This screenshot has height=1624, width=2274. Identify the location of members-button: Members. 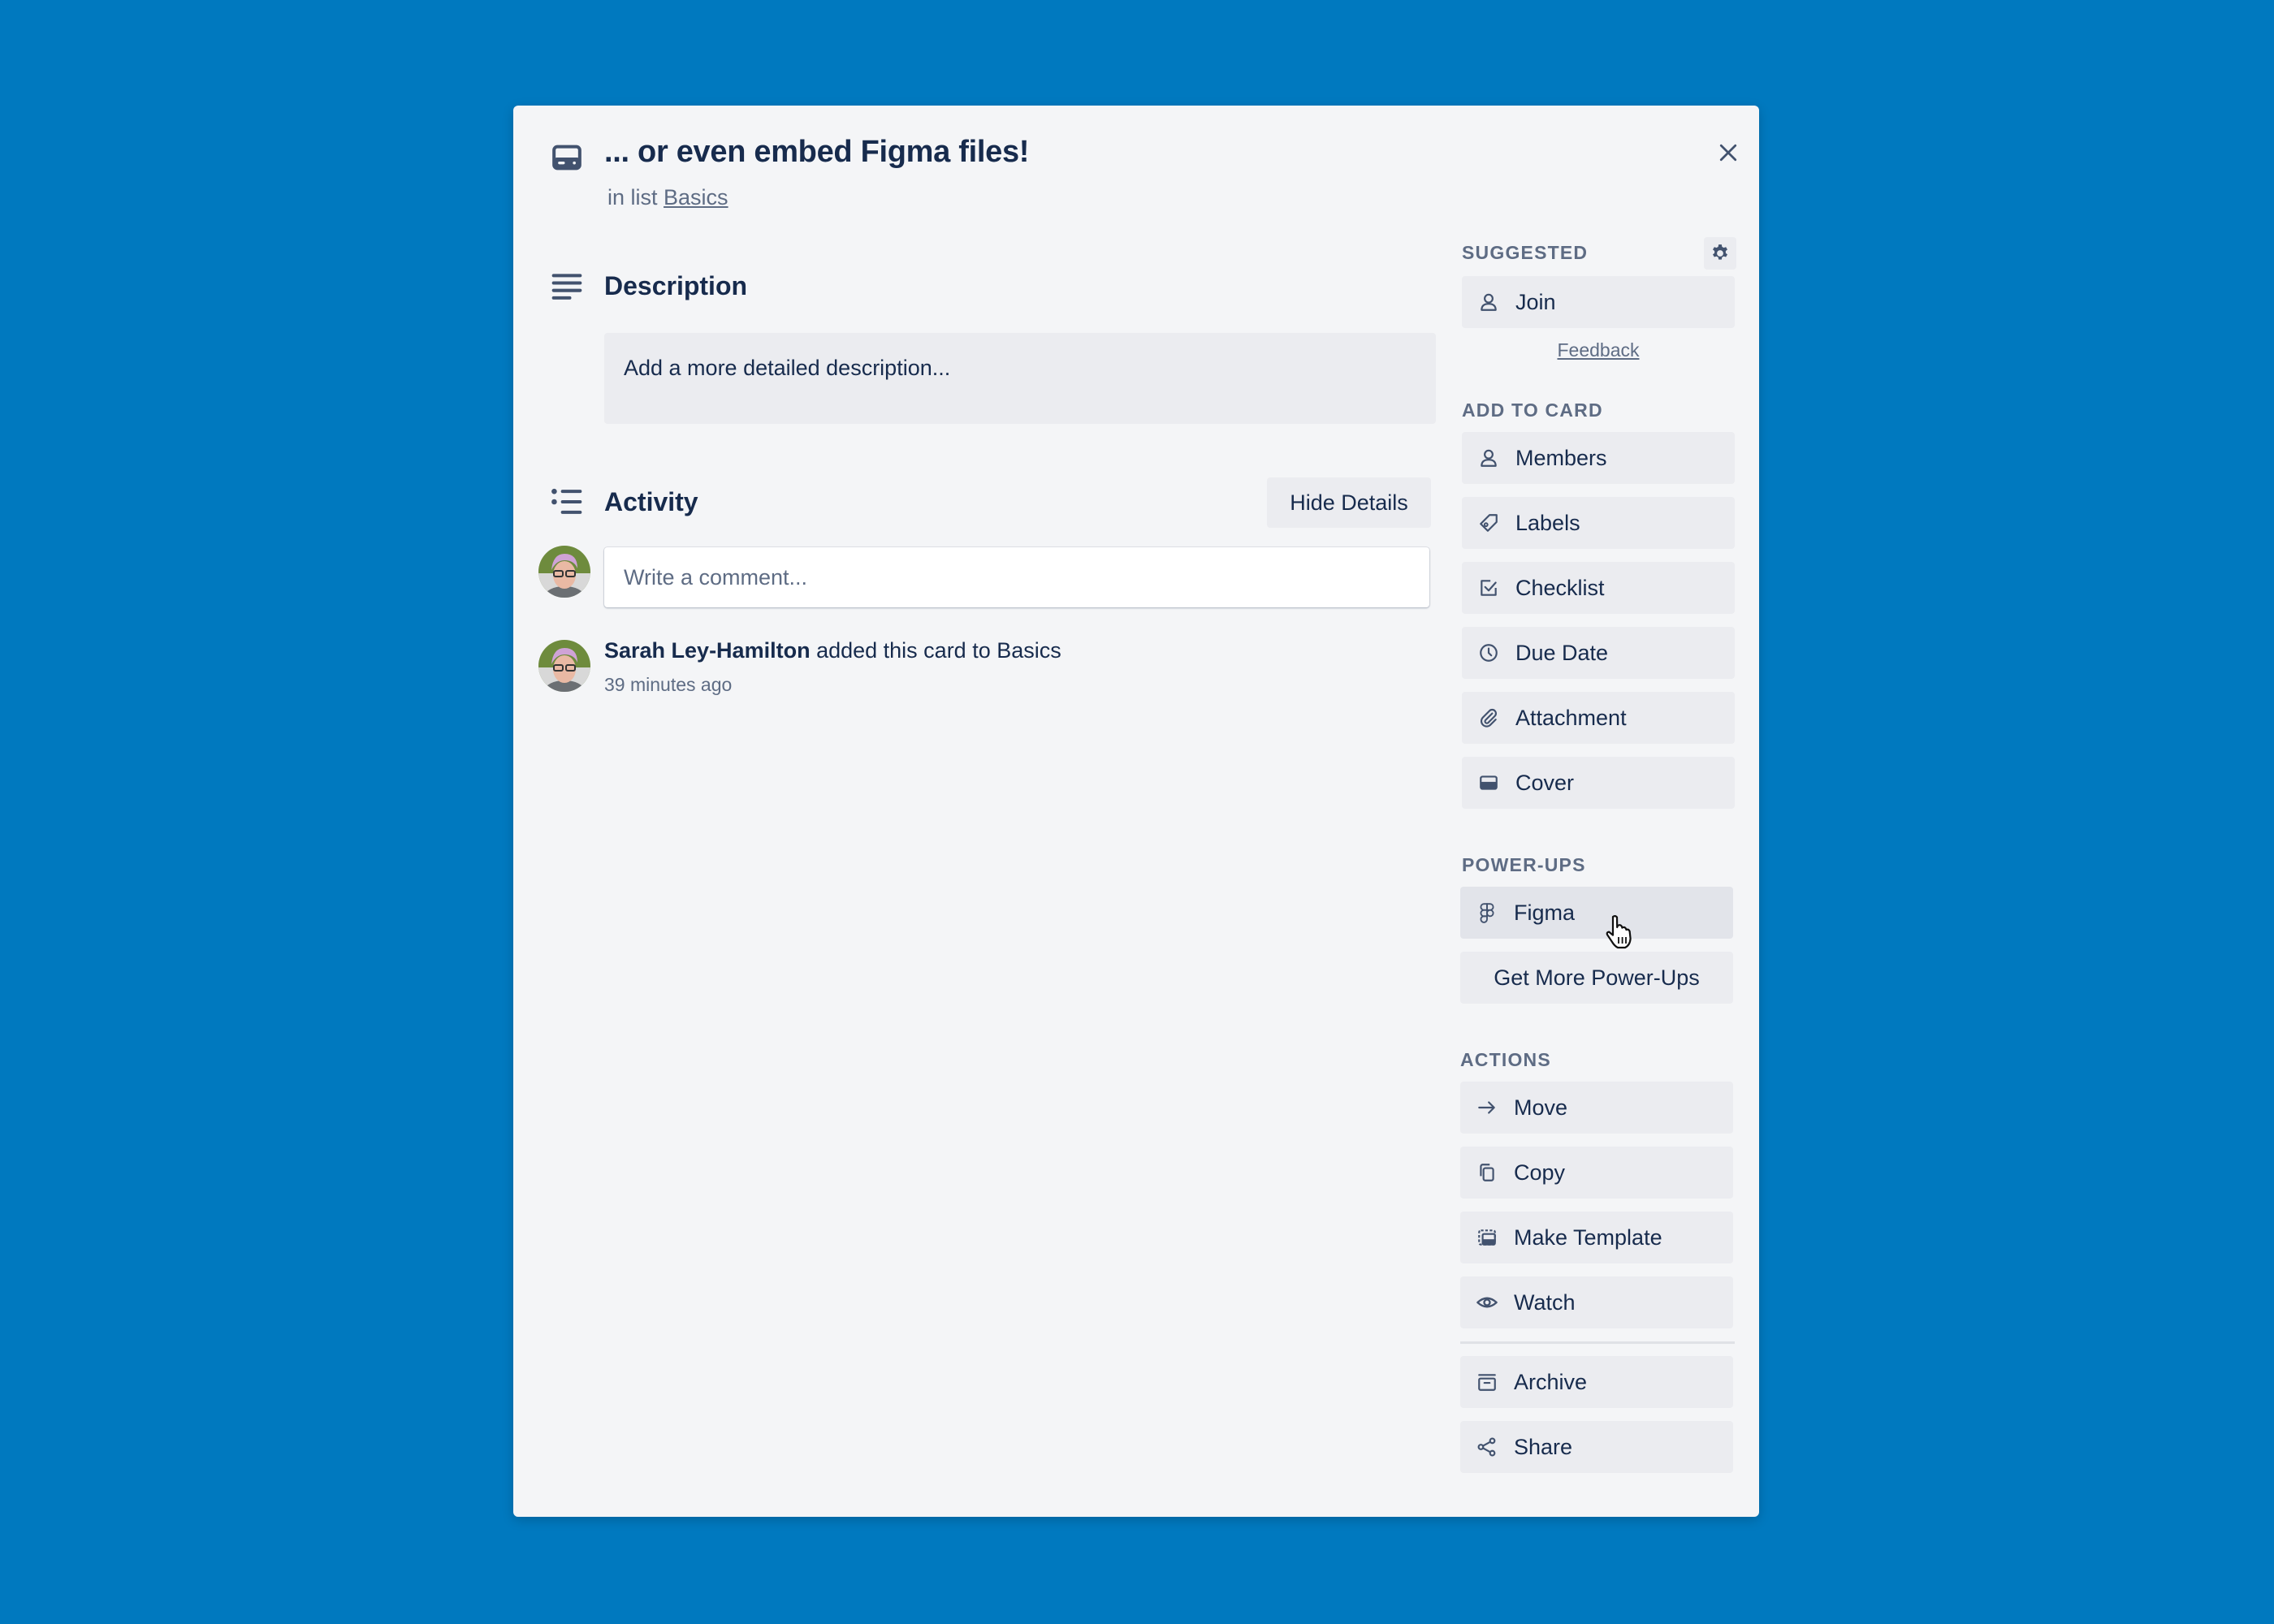
(1599, 458).